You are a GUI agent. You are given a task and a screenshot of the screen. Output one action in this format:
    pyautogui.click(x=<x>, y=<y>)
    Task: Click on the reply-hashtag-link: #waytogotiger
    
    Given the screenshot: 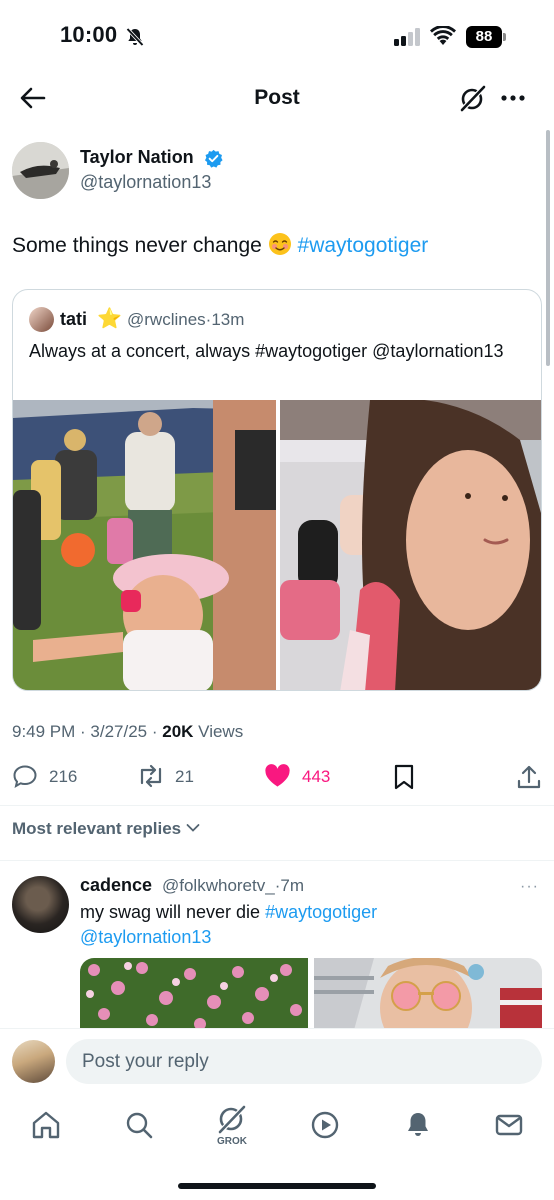 What is the action you would take?
    pyautogui.click(x=321, y=912)
    